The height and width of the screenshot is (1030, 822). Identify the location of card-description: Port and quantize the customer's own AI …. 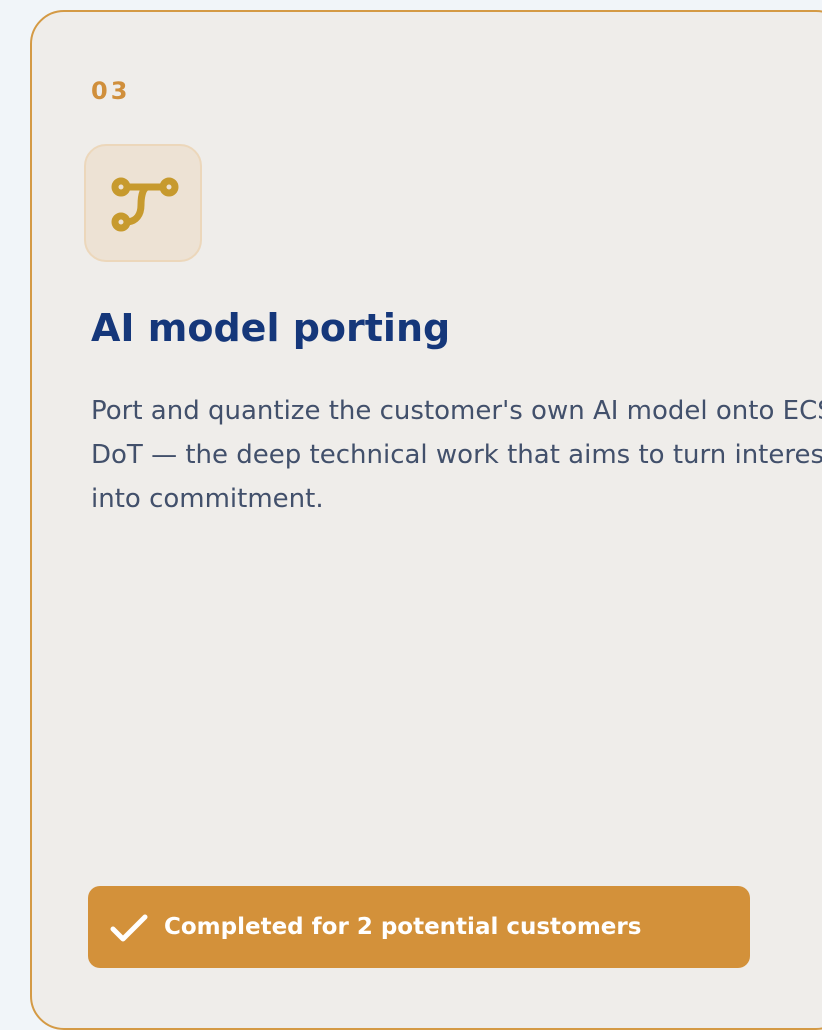
(456, 455).